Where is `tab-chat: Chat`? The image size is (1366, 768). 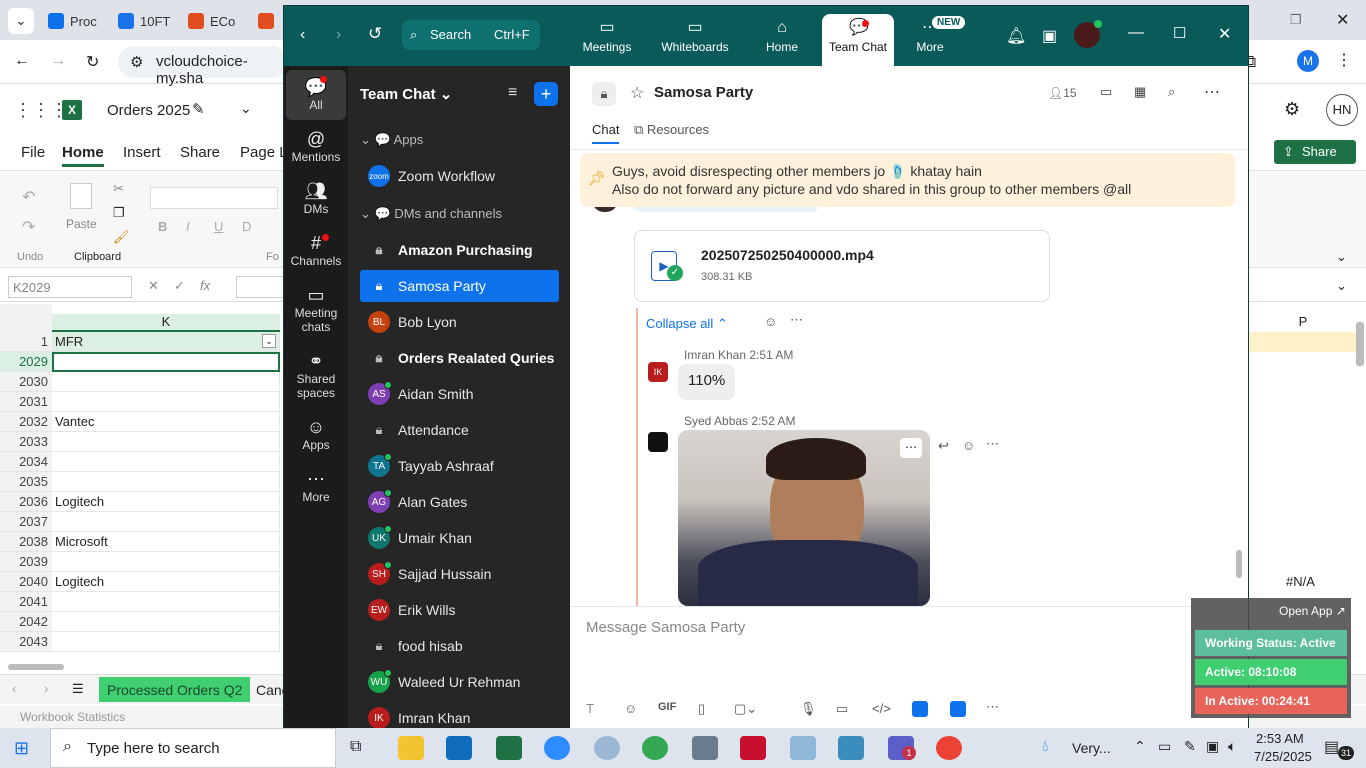
tab-chat: Chat is located at coordinates (606, 133).